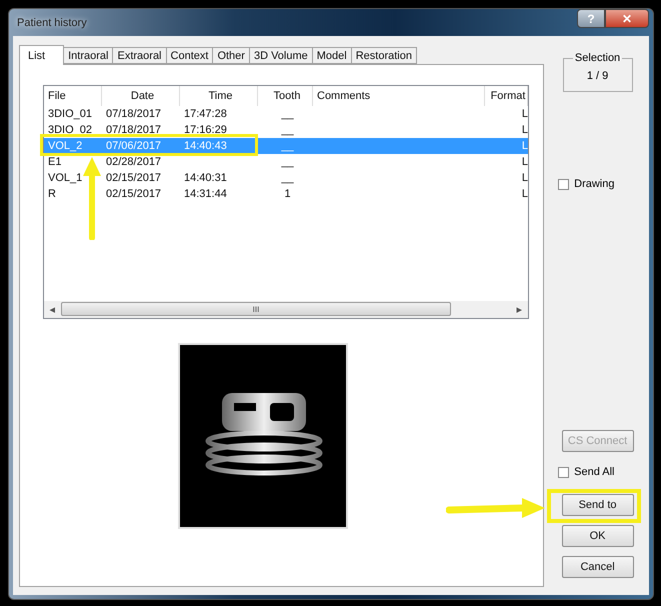 The image size is (661, 606). What do you see at coordinates (54, 162) in the screenshot?
I see `table-cell-text: E1` at bounding box center [54, 162].